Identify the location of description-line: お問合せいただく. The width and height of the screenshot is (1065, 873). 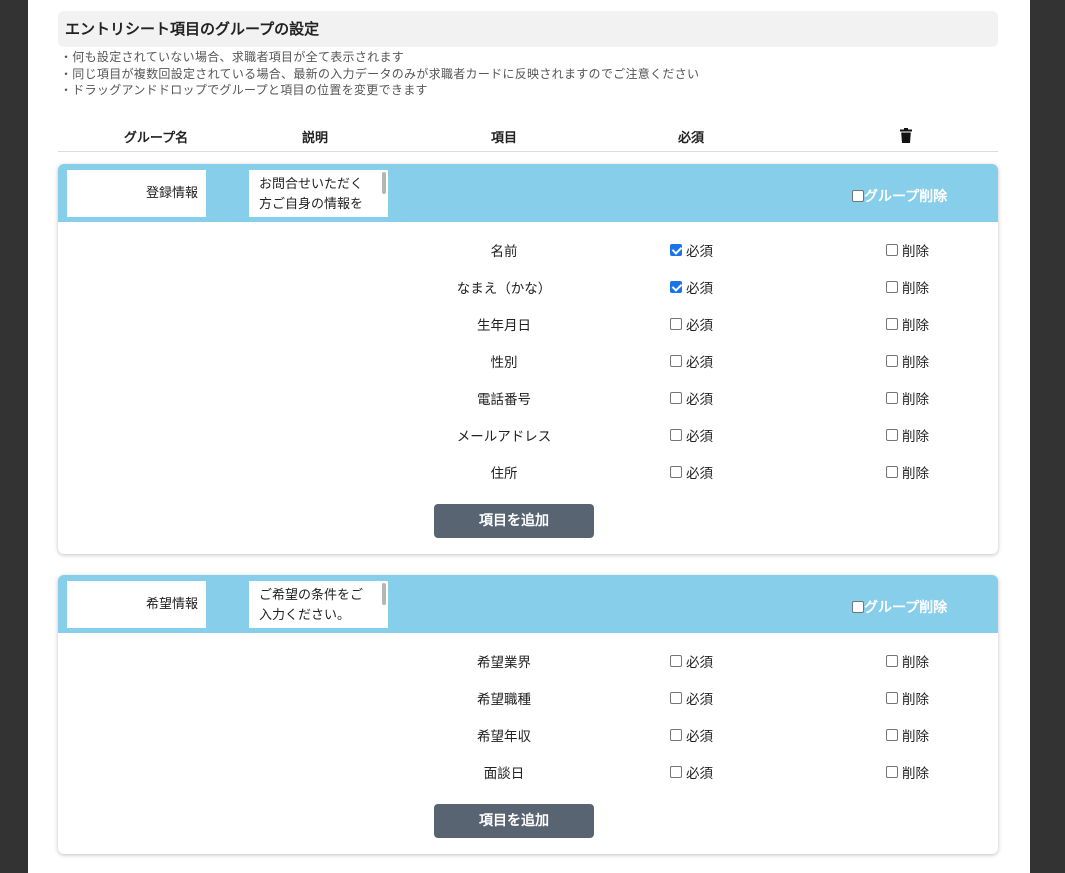
(311, 184).